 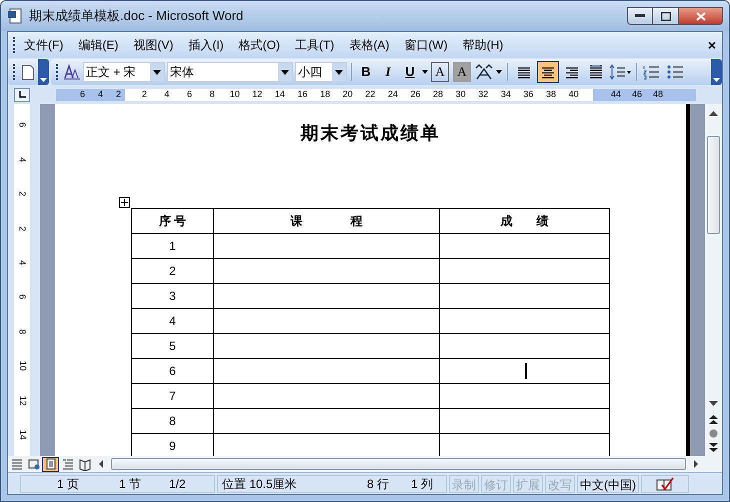 What do you see at coordinates (327, 221) in the screenshot?
I see `column-header: 课 程` at bounding box center [327, 221].